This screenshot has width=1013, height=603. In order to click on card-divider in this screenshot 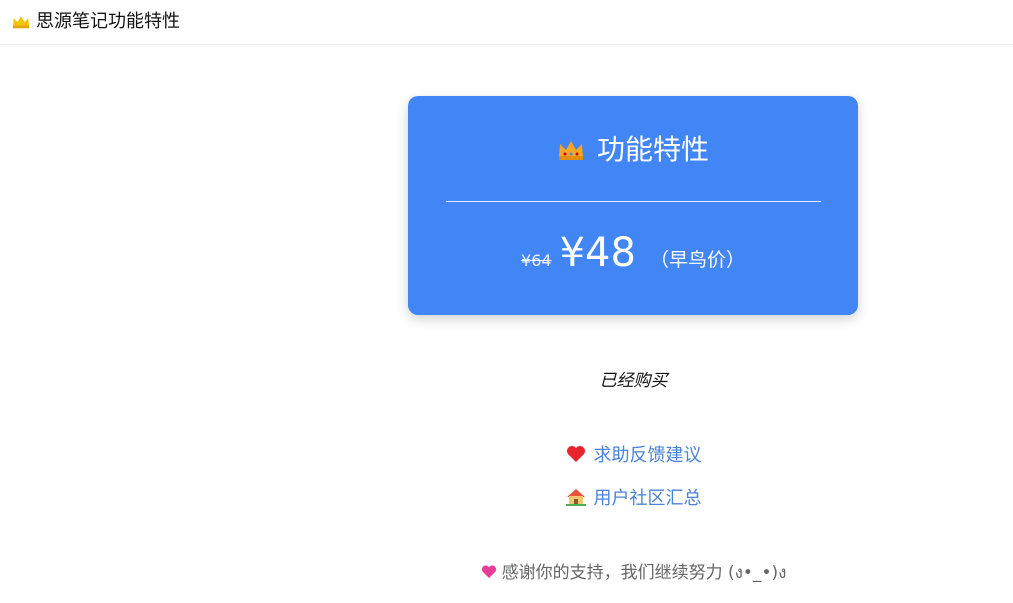, I will do `click(633, 201)`.